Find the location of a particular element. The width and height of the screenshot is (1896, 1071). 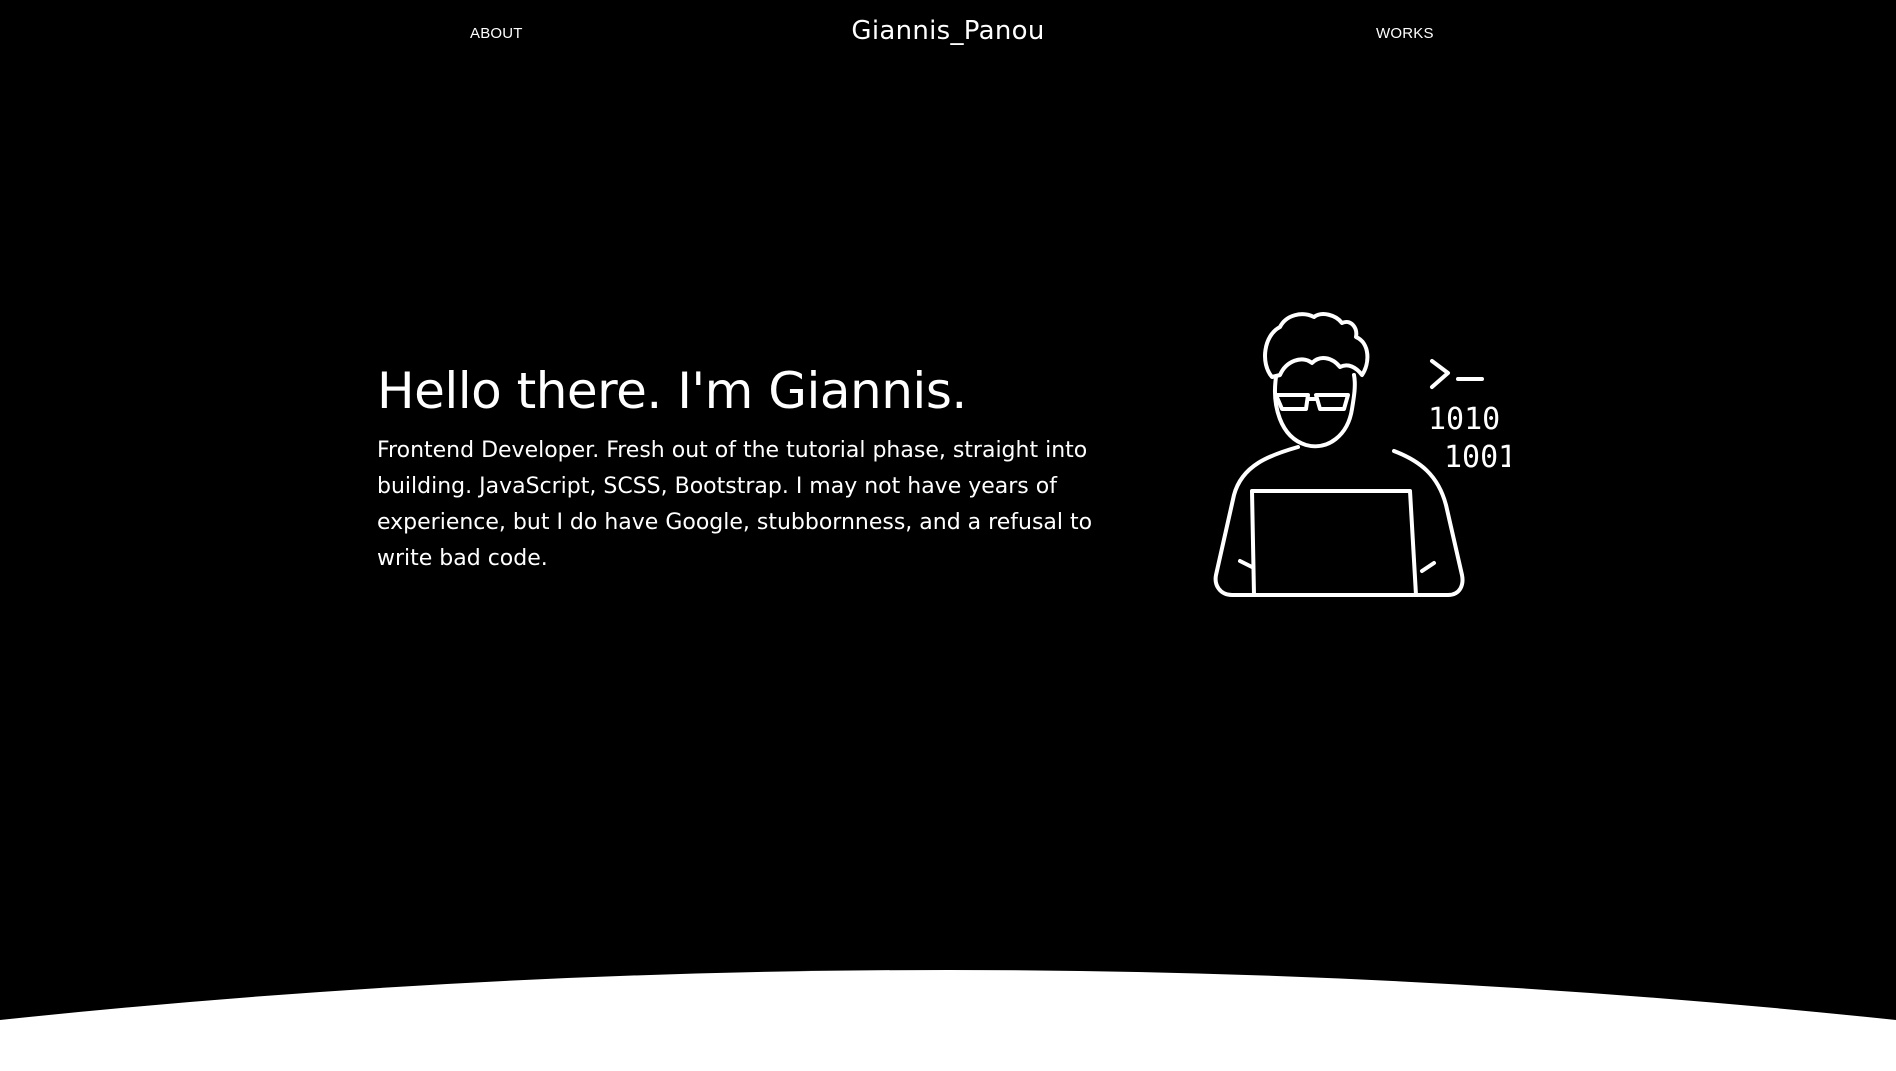

brand-logo-text: Giannis_Panou is located at coordinates (948, 31).